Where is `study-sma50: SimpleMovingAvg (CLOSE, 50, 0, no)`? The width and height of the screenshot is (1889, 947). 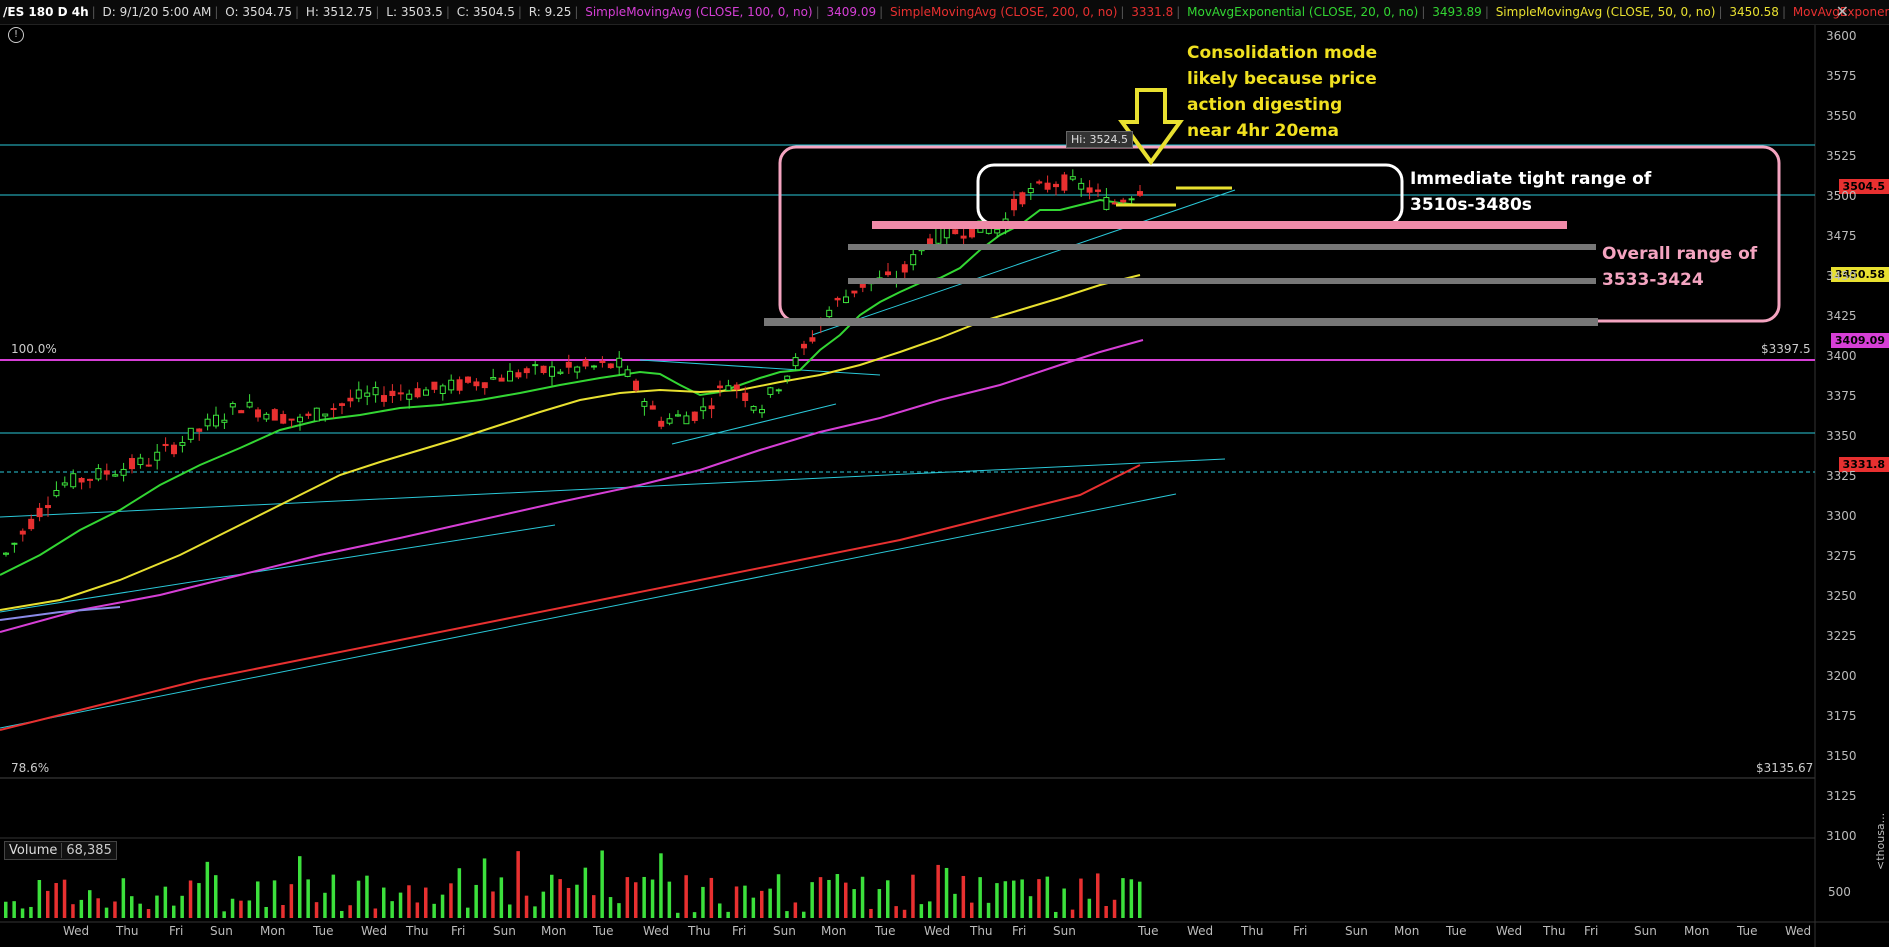 study-sma50: SimpleMovingAvg (CLOSE, 50, 0, no) is located at coordinates (1606, 12).